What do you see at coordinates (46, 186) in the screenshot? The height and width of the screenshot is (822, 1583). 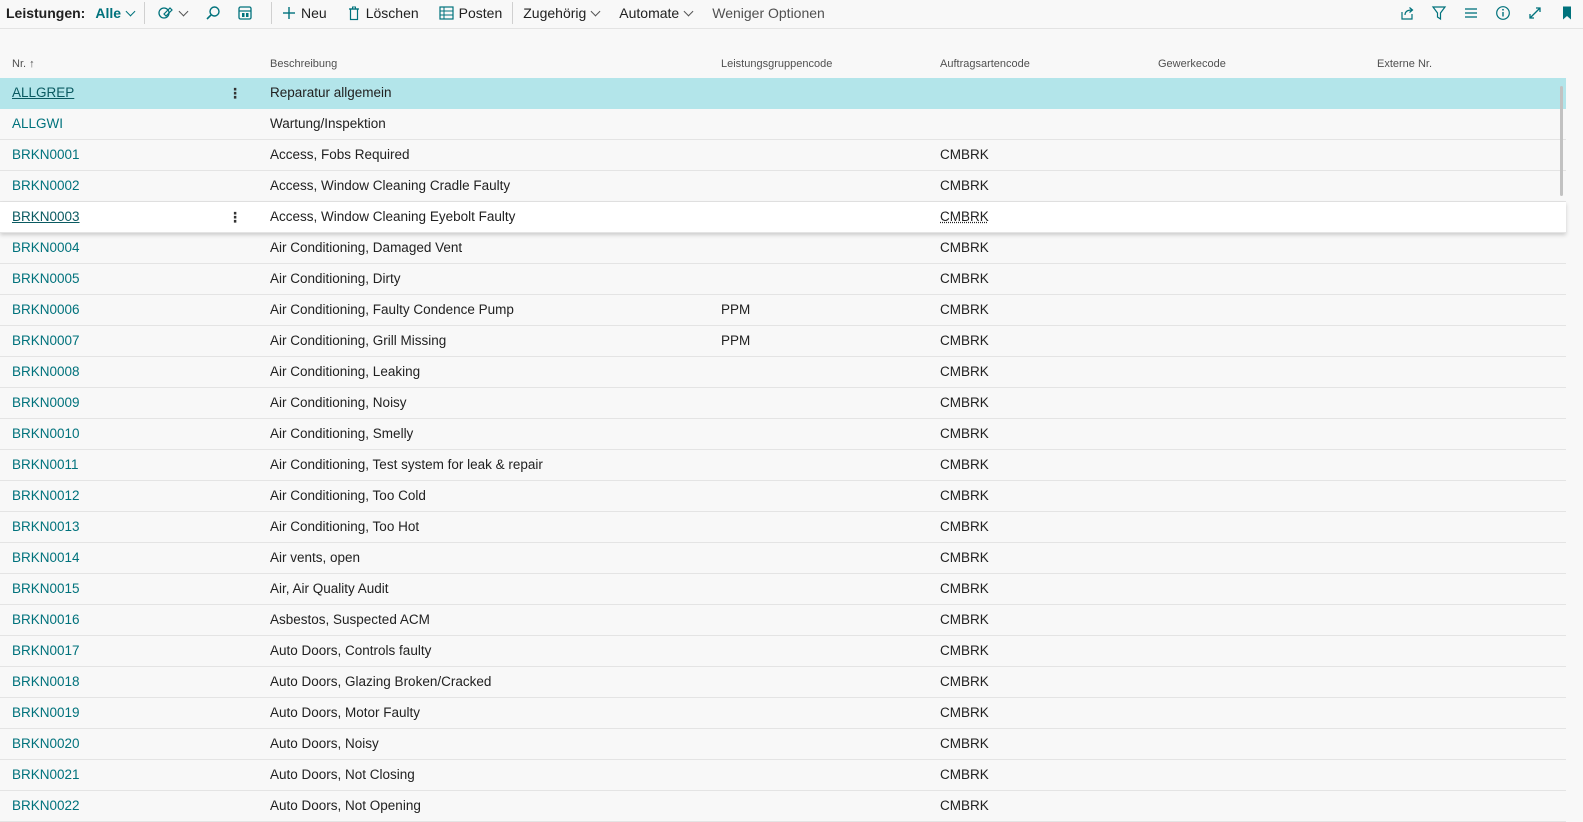 I see `row-nr-link: BRKN0002` at bounding box center [46, 186].